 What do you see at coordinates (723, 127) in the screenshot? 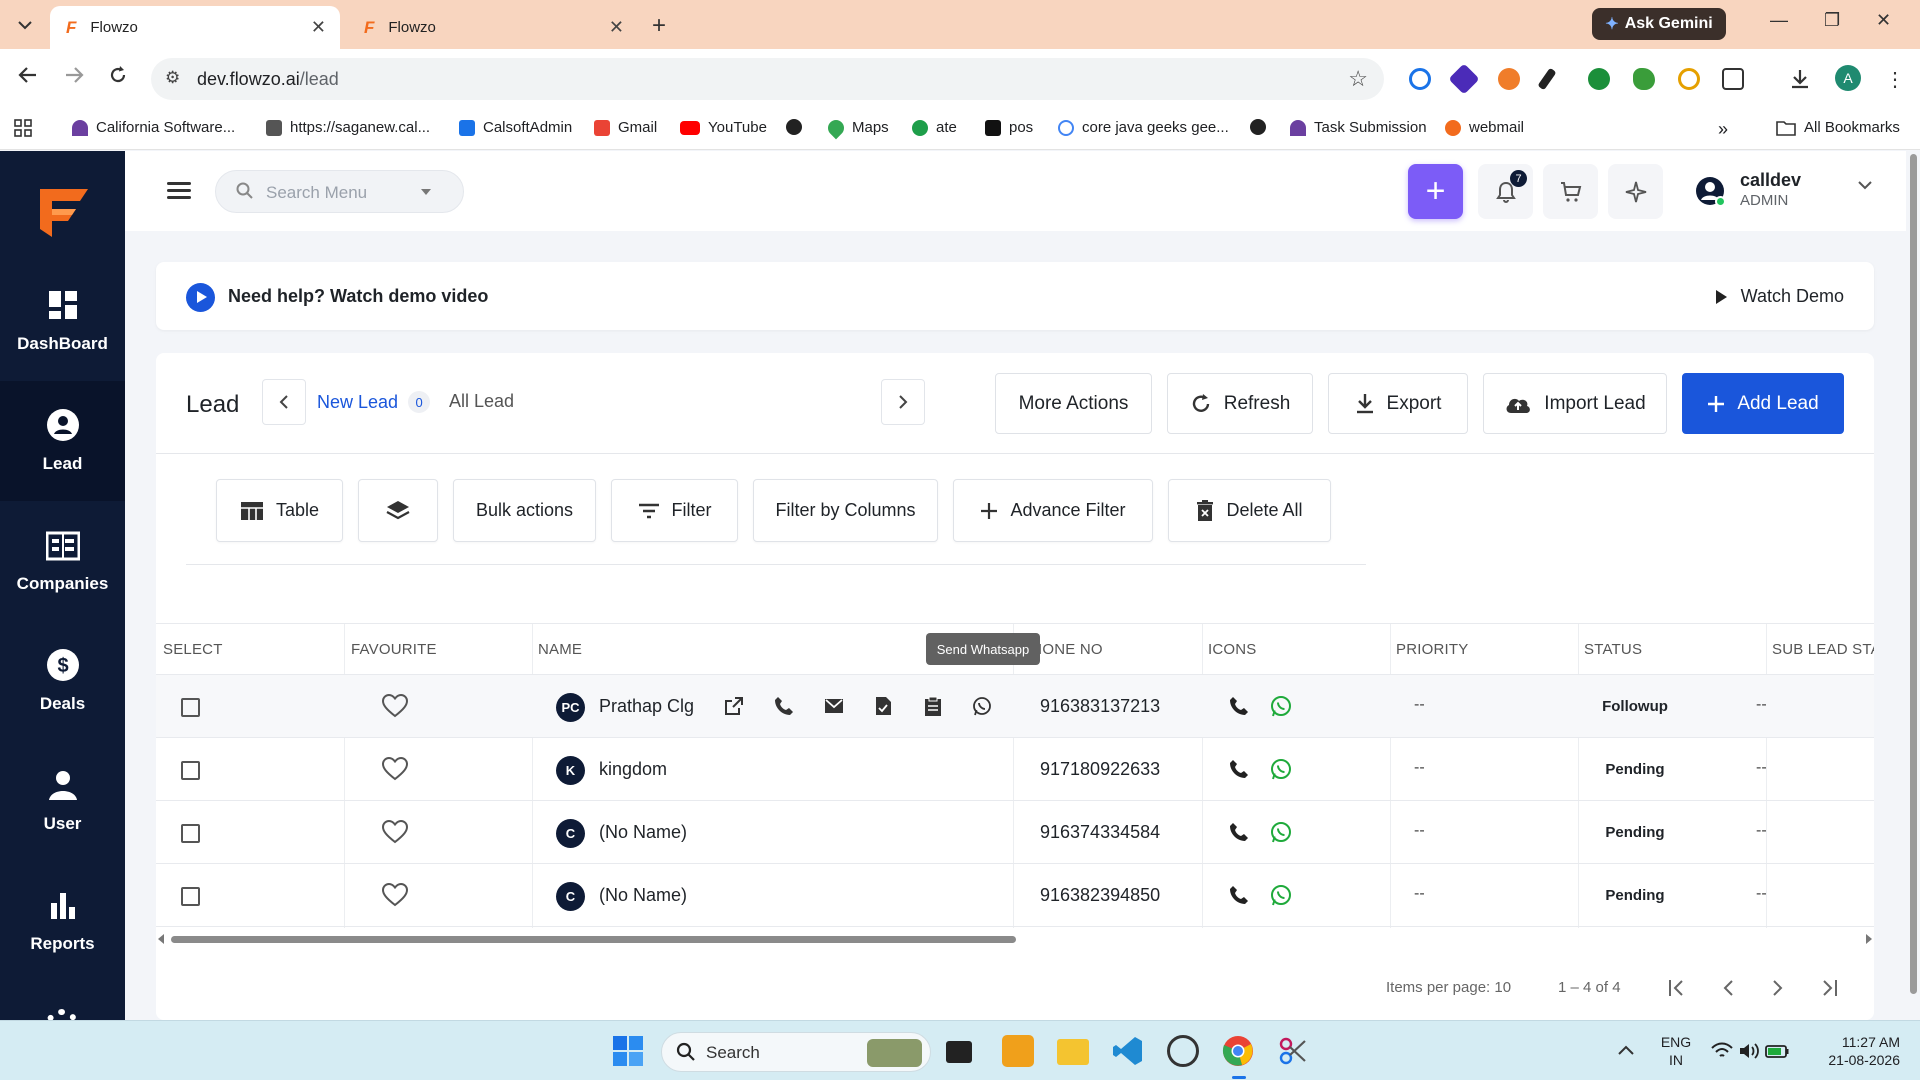
I see `bookmark-youtube: YouTube` at bounding box center [723, 127].